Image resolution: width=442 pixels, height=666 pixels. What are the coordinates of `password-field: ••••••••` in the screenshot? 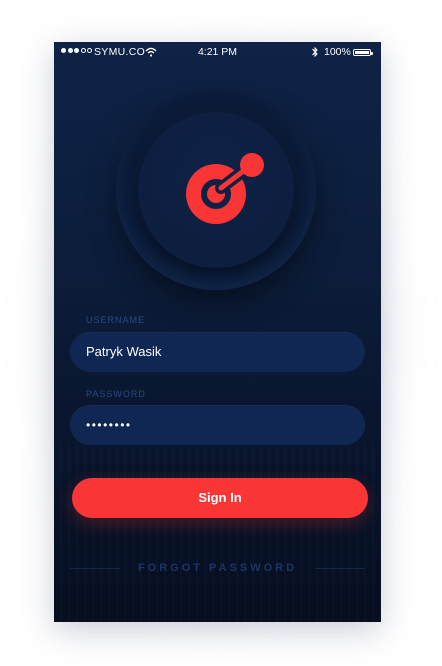 It's located at (217, 425).